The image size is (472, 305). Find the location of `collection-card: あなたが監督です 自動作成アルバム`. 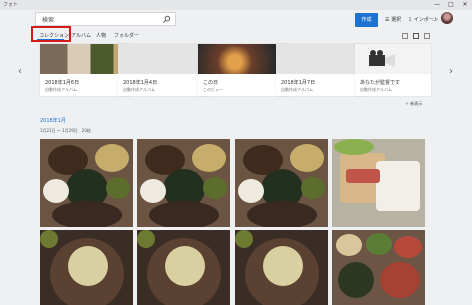

collection-card: あなたが監督です 自動作成アルバム is located at coordinates (393, 70).